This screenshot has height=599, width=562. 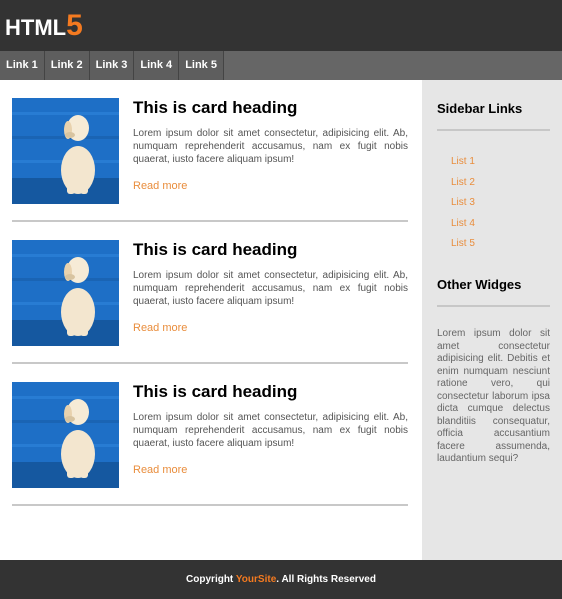 What do you see at coordinates (74, 25) in the screenshot?
I see `logo-accent: 5` at bounding box center [74, 25].